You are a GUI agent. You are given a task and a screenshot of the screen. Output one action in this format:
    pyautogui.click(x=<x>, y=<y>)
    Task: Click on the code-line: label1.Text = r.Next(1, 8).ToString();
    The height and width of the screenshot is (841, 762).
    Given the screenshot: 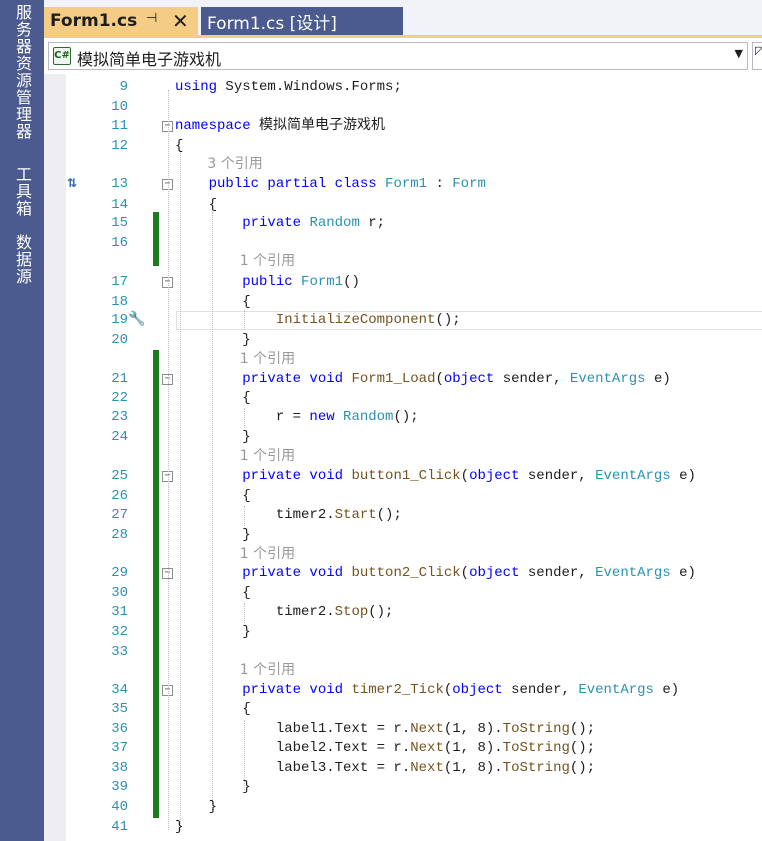 What is the action you would take?
    pyautogui.click(x=385, y=729)
    